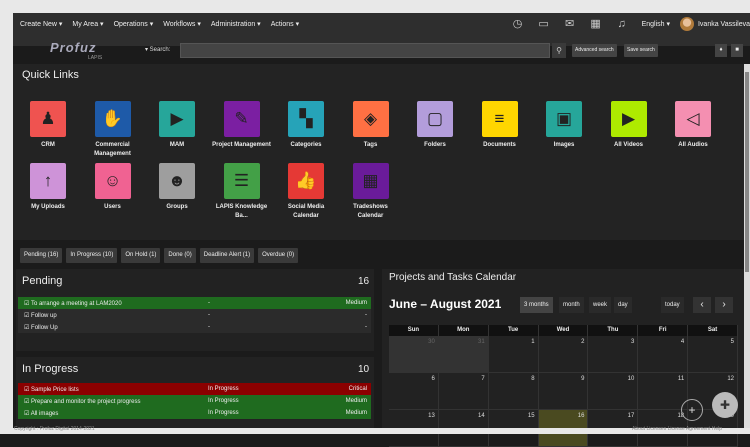 The width and height of the screenshot is (750, 447). What do you see at coordinates (513, 354) in the screenshot?
I see `day-cell: 1` at bounding box center [513, 354].